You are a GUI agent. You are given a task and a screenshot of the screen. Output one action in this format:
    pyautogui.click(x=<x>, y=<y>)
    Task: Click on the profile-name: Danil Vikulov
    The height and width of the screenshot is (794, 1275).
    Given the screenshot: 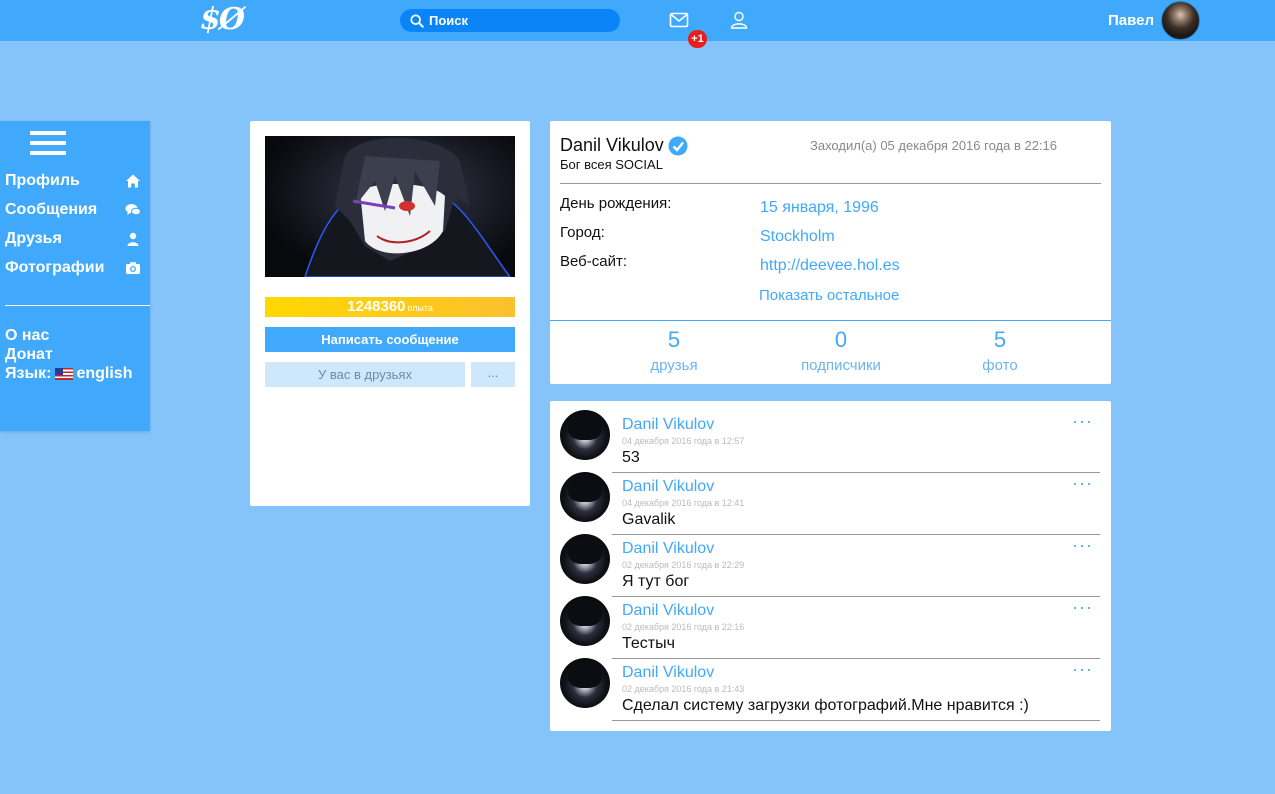 What is the action you would take?
    pyautogui.click(x=612, y=145)
    